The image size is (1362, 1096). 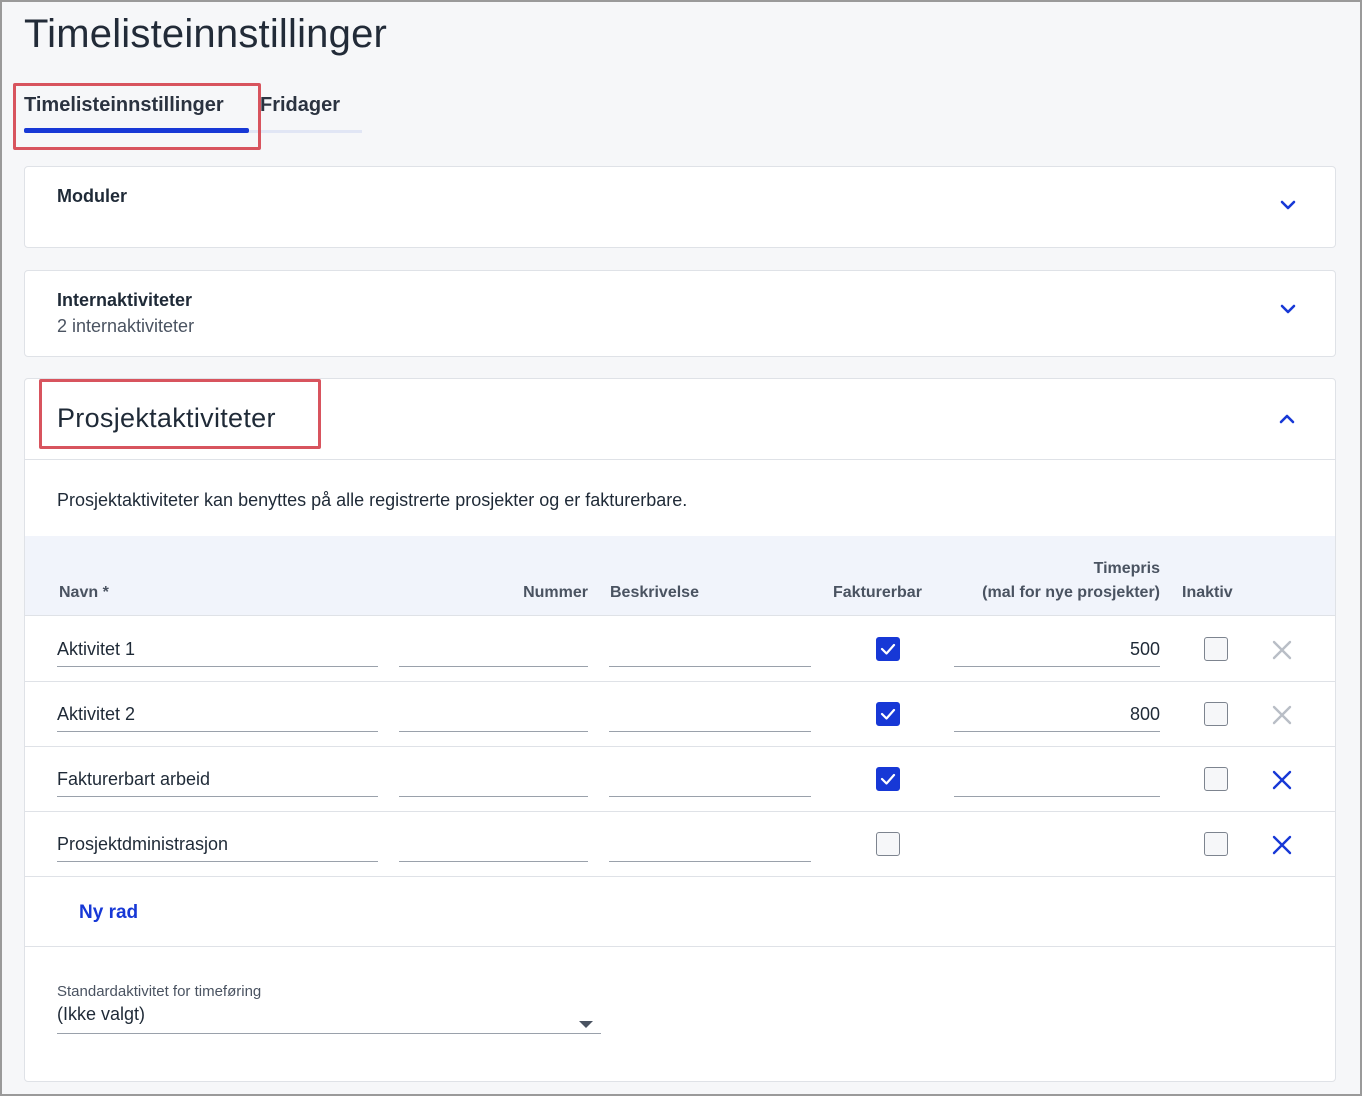 I want to click on project-activities-title: Prosjektaktiviteter, so click(x=166, y=418).